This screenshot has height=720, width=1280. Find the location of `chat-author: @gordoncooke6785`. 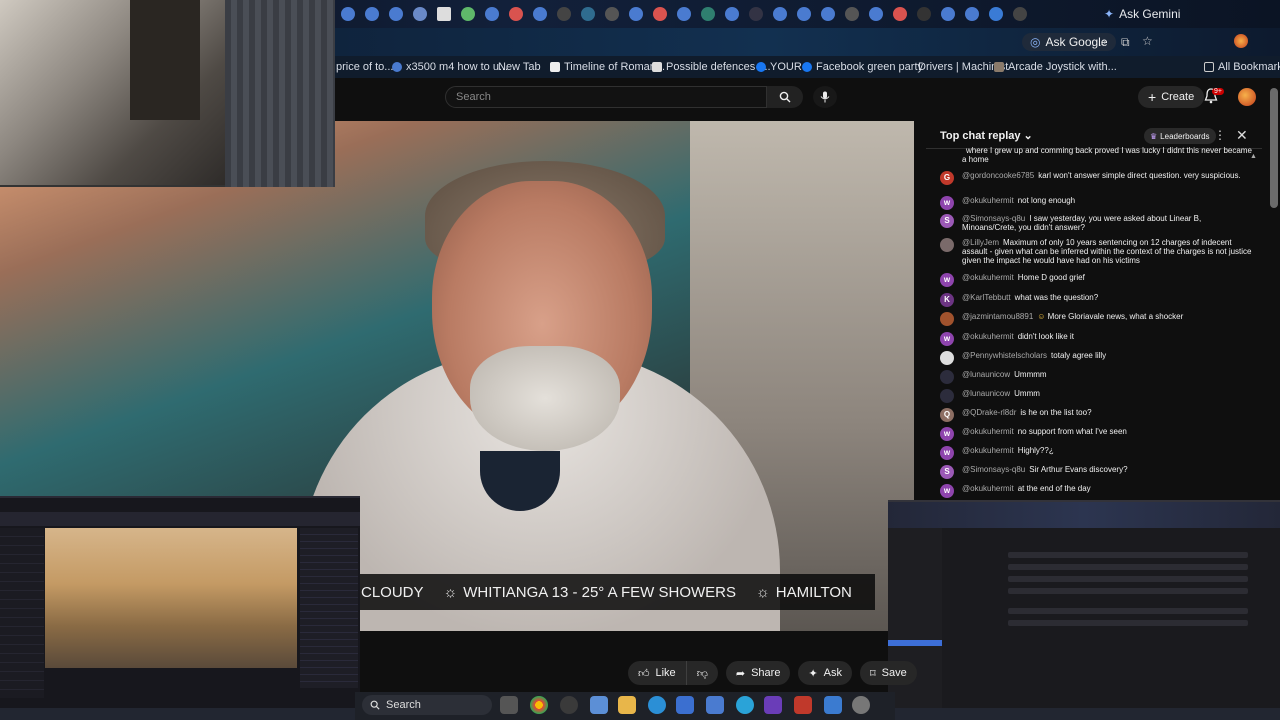

chat-author: @gordoncooke6785 is located at coordinates (998, 175).